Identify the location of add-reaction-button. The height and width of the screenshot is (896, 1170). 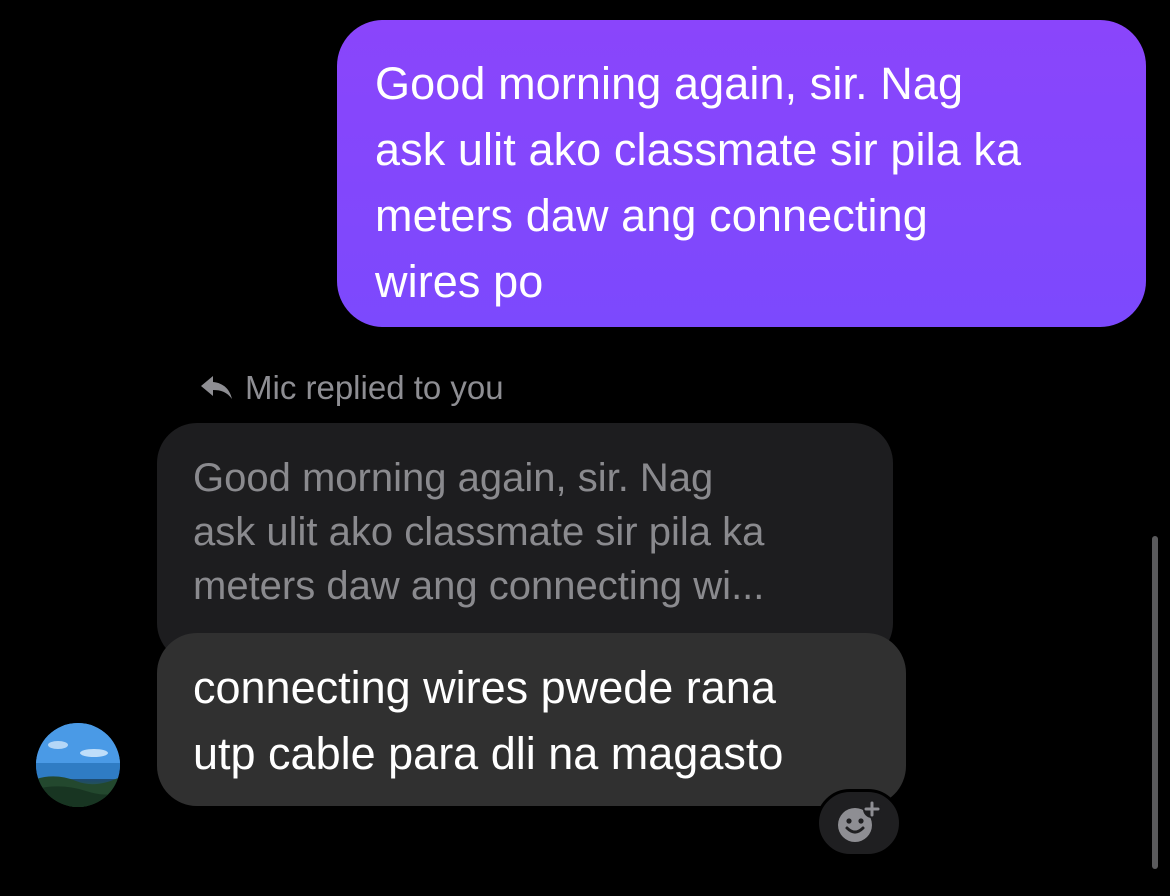
(859, 823).